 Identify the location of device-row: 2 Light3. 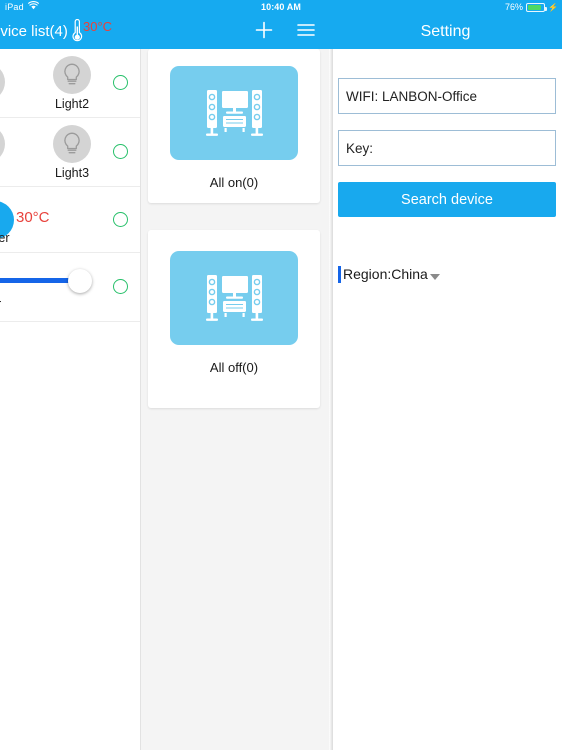
(70, 152).